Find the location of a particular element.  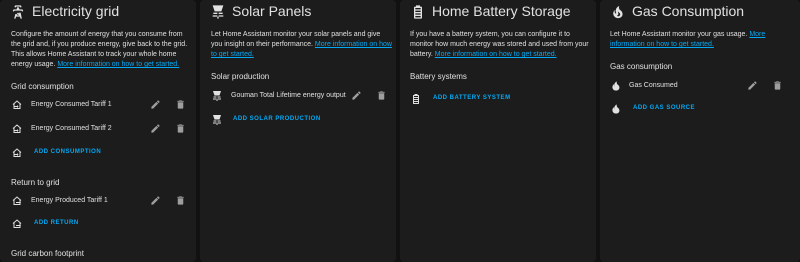

add-gas-source-label: ADD GAS SOURCE is located at coordinates (664, 108).